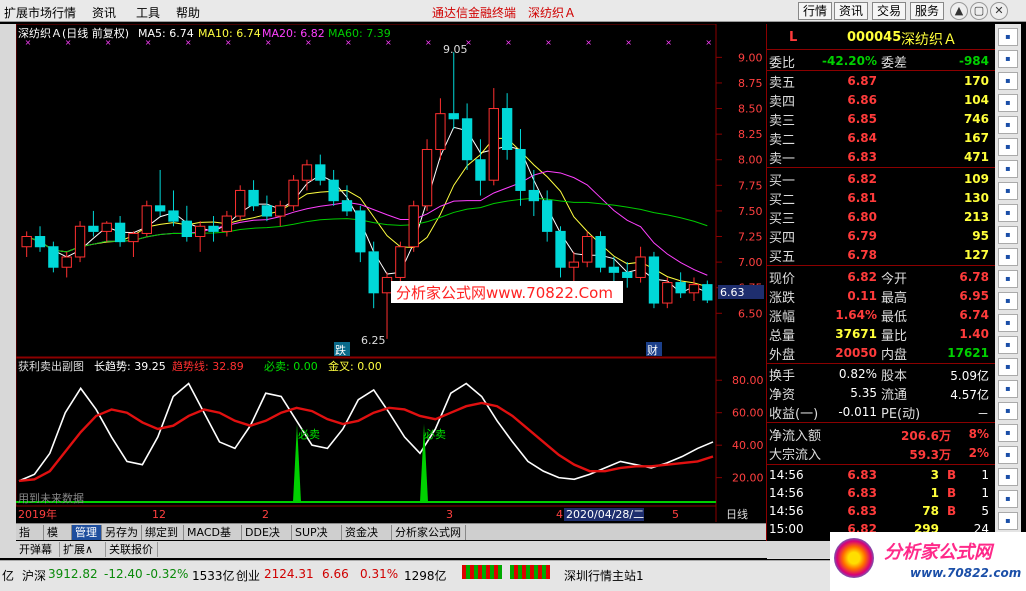  I want to click on tab-8: 资金决策, so click(367, 539).